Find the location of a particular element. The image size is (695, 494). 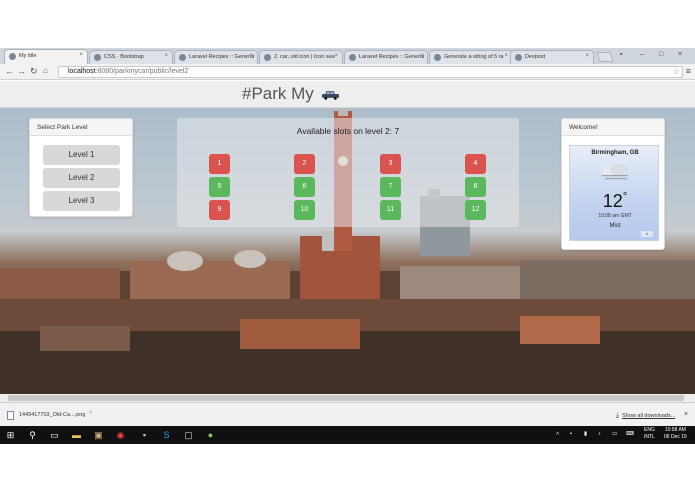

volume-icon: ♪ is located at coordinates (599, 434).